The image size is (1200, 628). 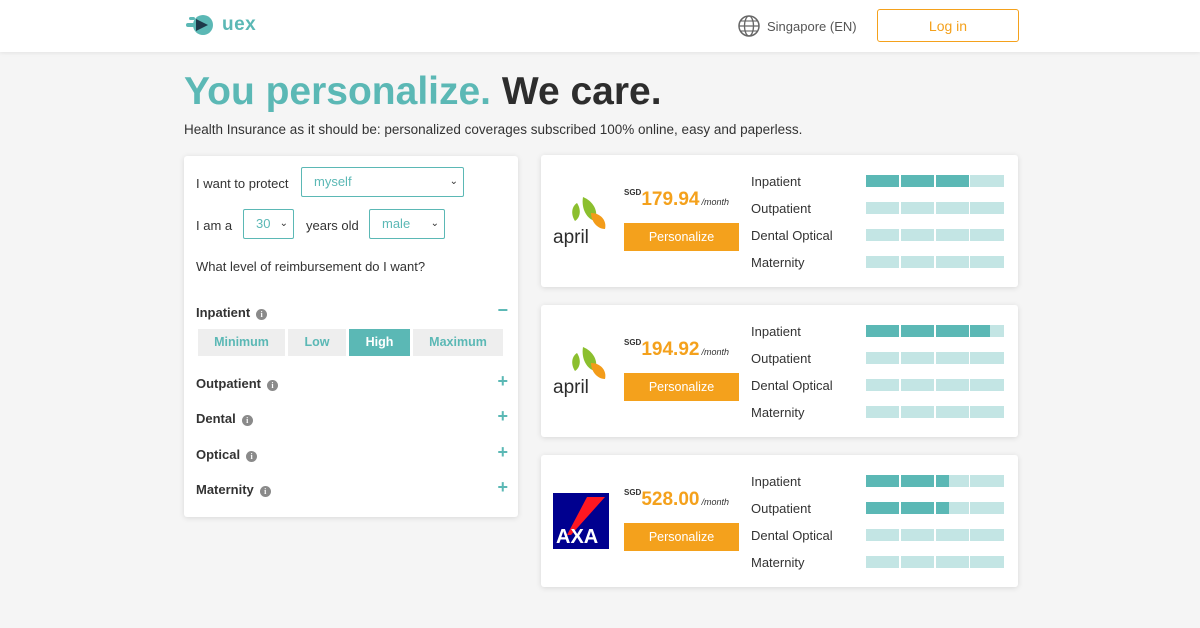 What do you see at coordinates (338, 91) in the screenshot?
I see `title-part-1: You personalize.` at bounding box center [338, 91].